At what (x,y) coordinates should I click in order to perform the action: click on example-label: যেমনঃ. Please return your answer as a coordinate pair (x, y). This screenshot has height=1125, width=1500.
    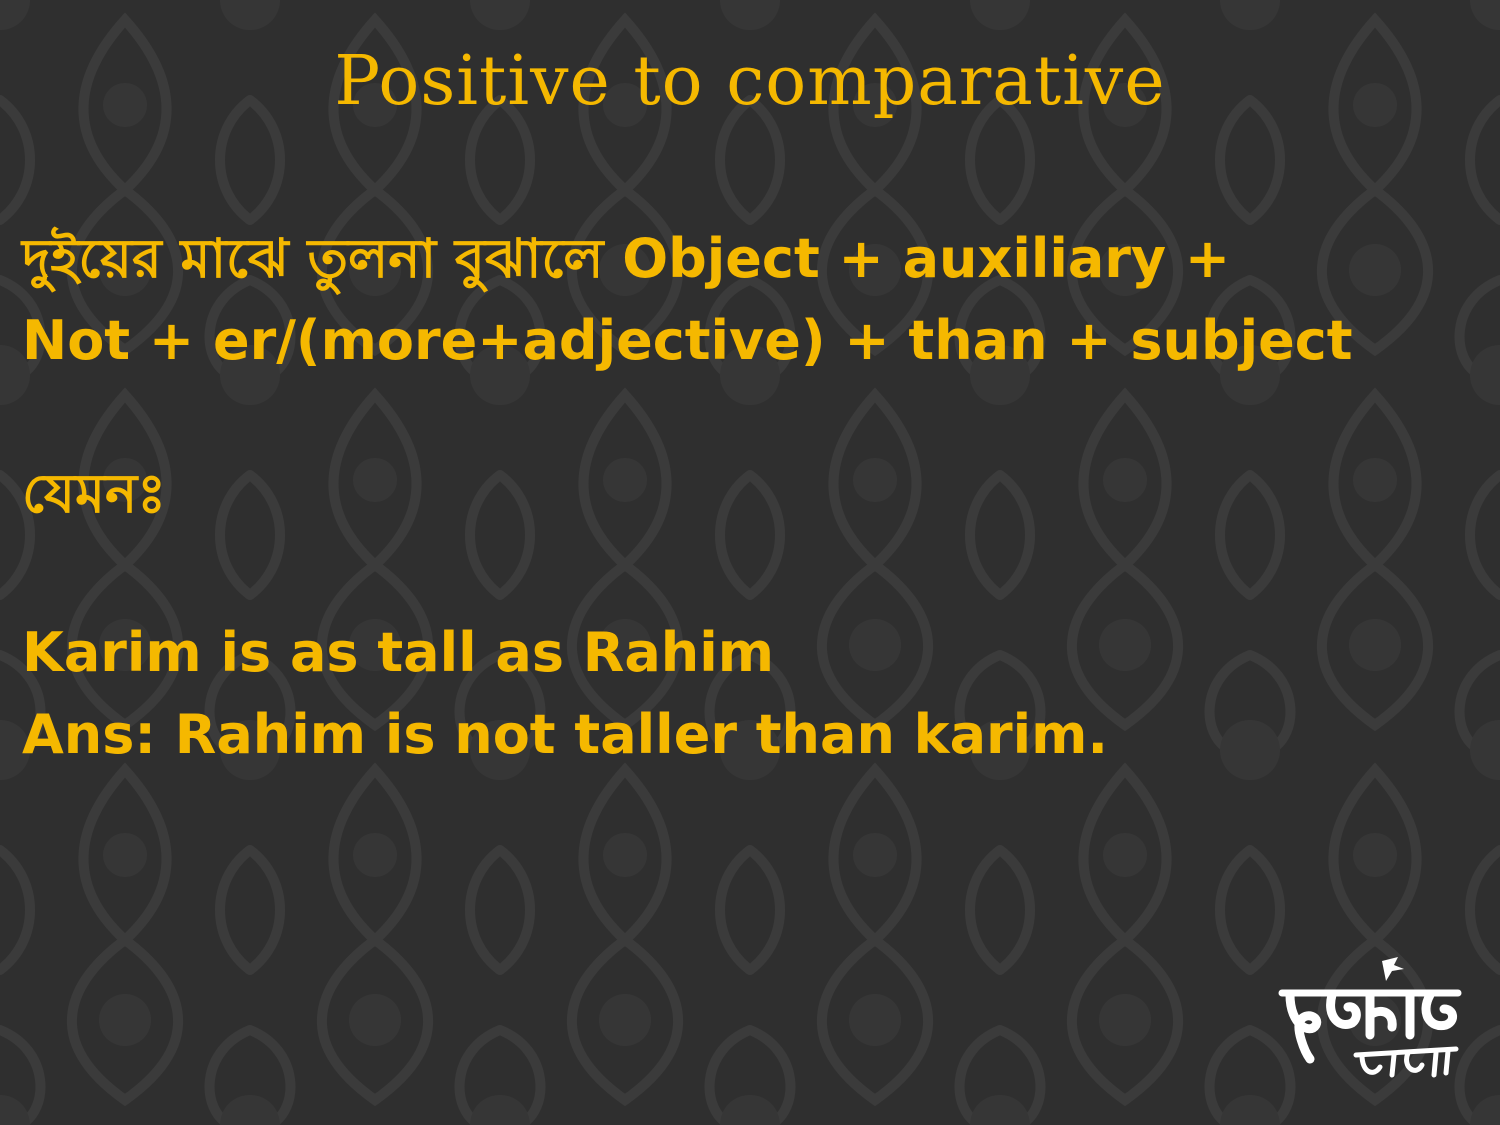
    Looking at the image, I should click on (94, 493).